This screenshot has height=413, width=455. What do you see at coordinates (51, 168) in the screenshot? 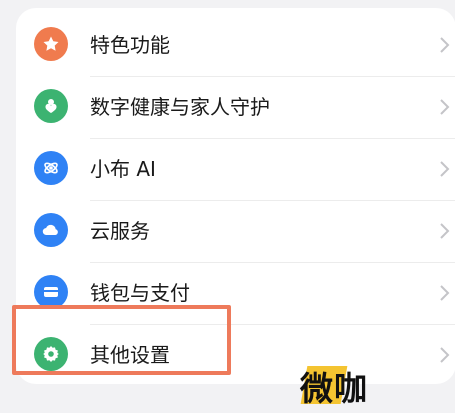
I see `xiaobu-ai-icon` at bounding box center [51, 168].